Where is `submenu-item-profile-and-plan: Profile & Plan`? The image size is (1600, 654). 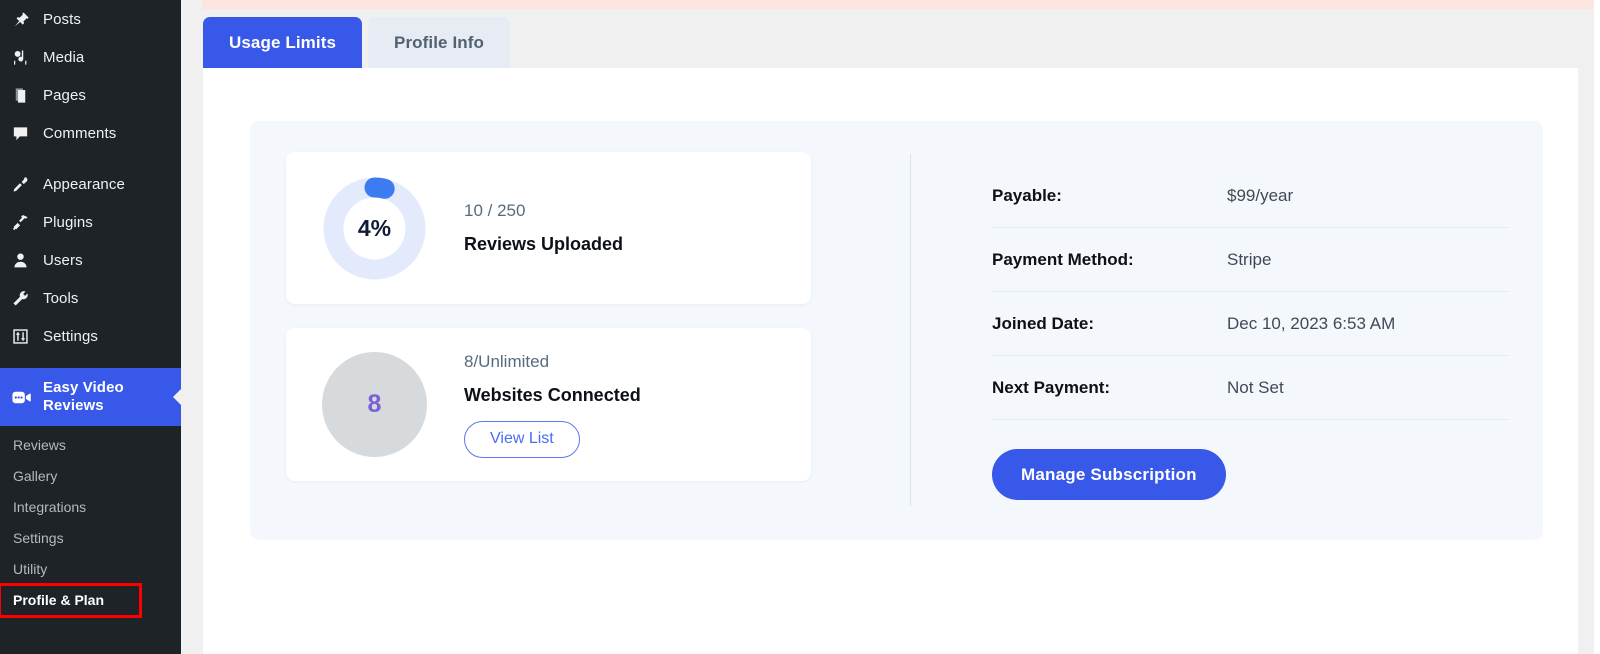
submenu-item-profile-and-plan: Profile & Plan is located at coordinates (71, 600).